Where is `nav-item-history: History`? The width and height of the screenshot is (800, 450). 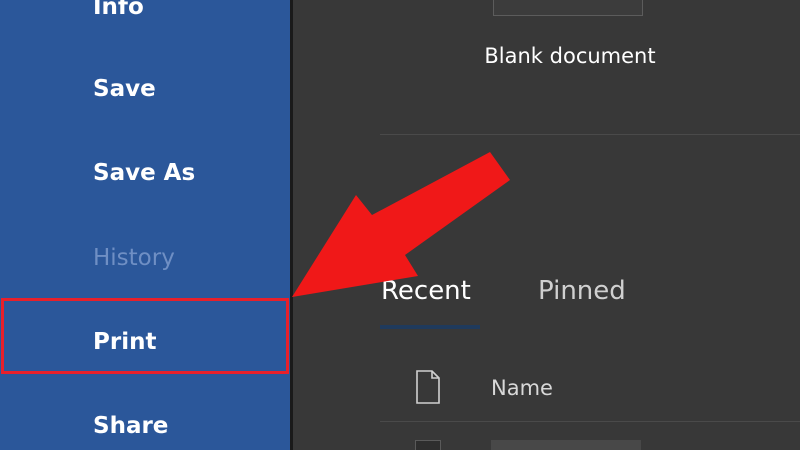
nav-item-history: History is located at coordinates (145, 258).